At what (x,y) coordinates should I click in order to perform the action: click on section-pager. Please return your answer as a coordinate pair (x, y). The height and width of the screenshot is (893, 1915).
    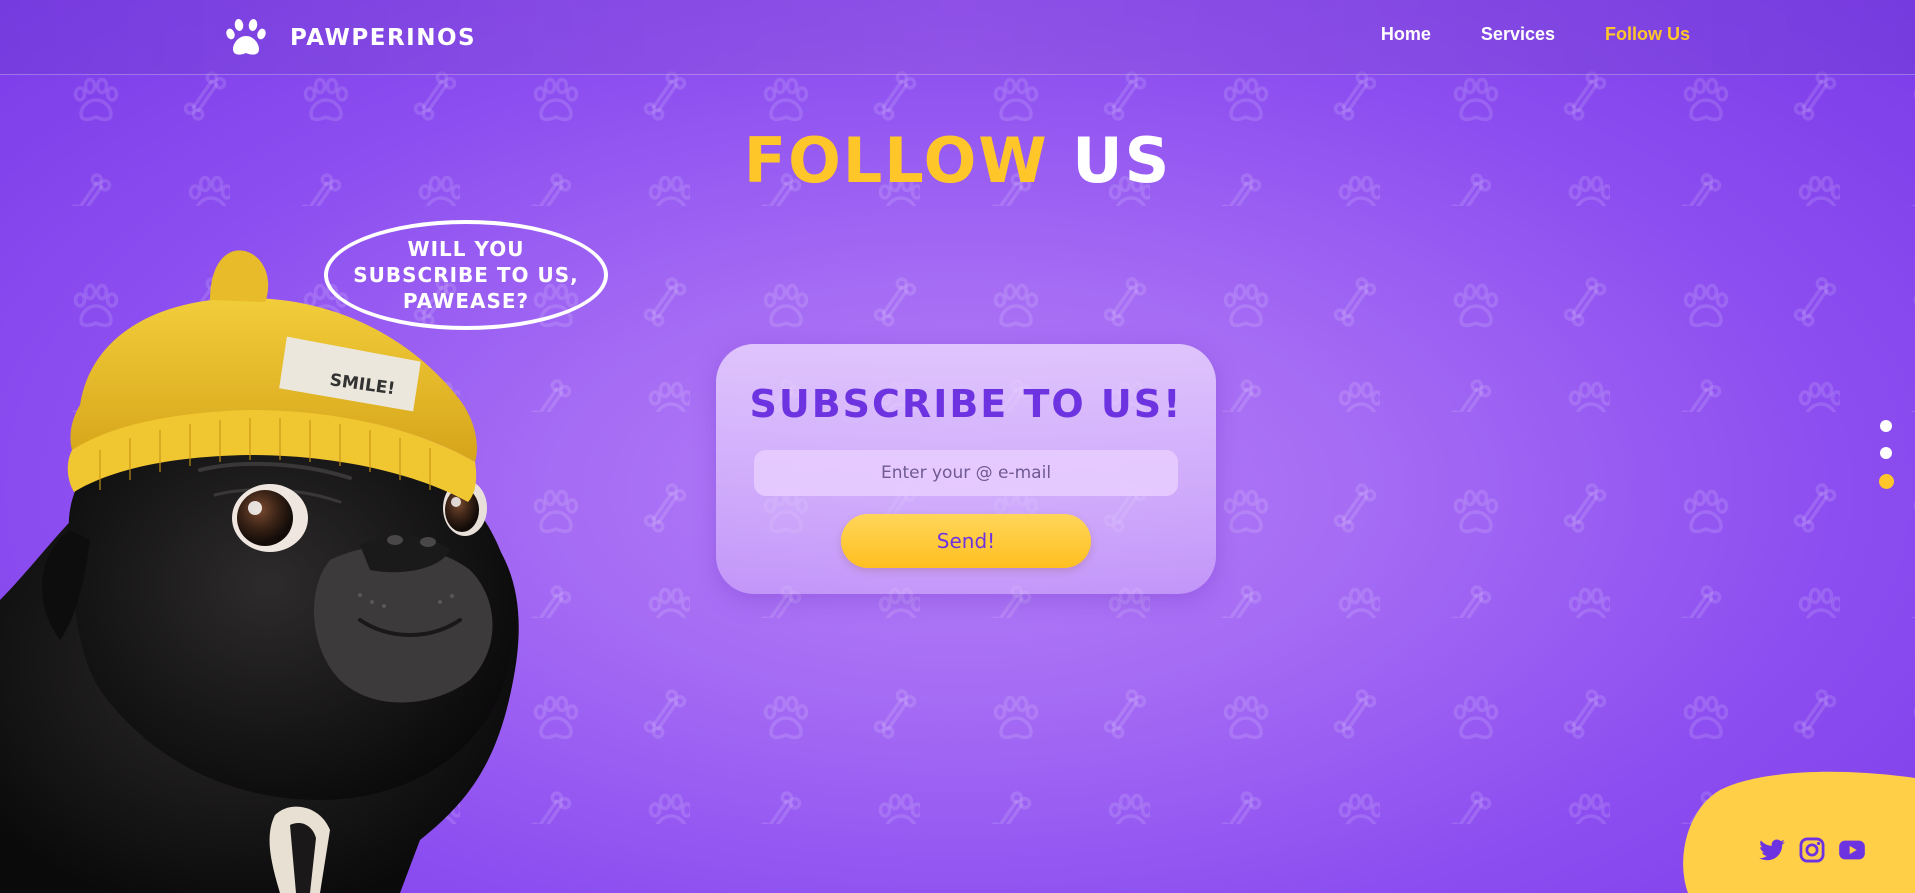
    Looking at the image, I should click on (1886, 462).